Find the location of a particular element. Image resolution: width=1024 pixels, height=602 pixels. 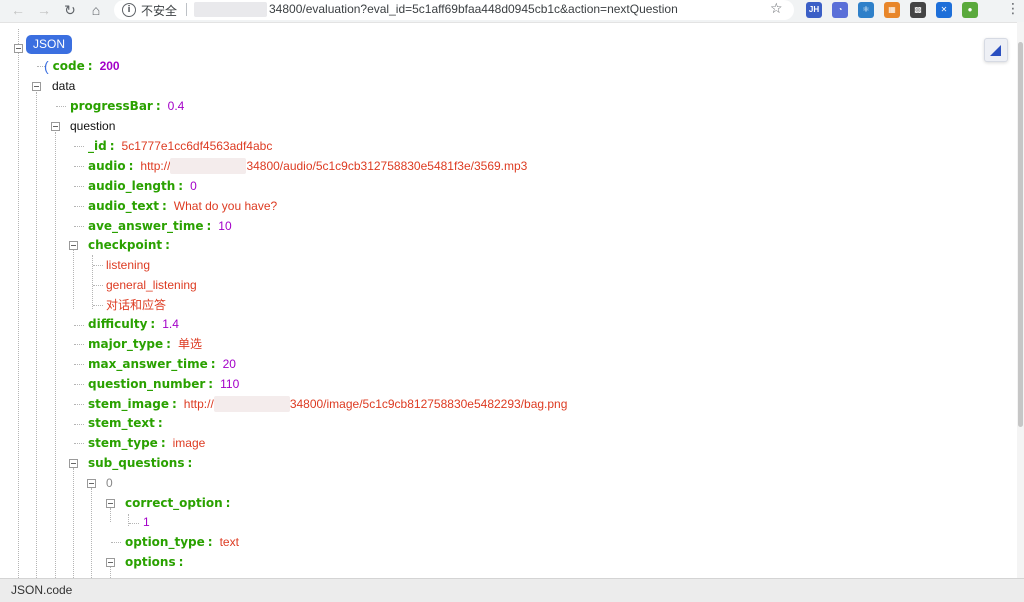

collapse-all-button is located at coordinates (996, 50).